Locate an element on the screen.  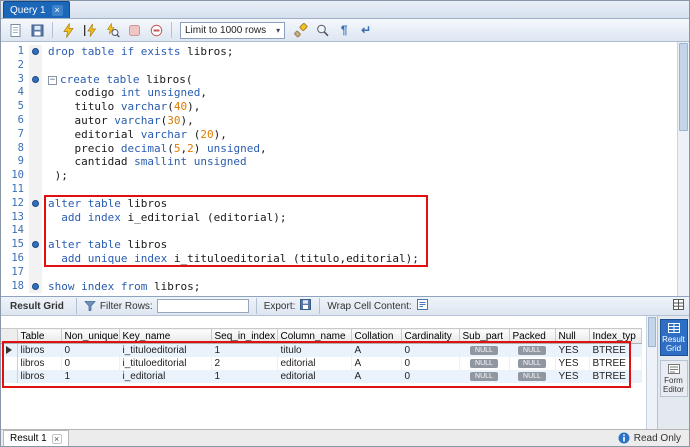
editor-line: 1 drop table if exists libros; is located at coordinates (339, 52).